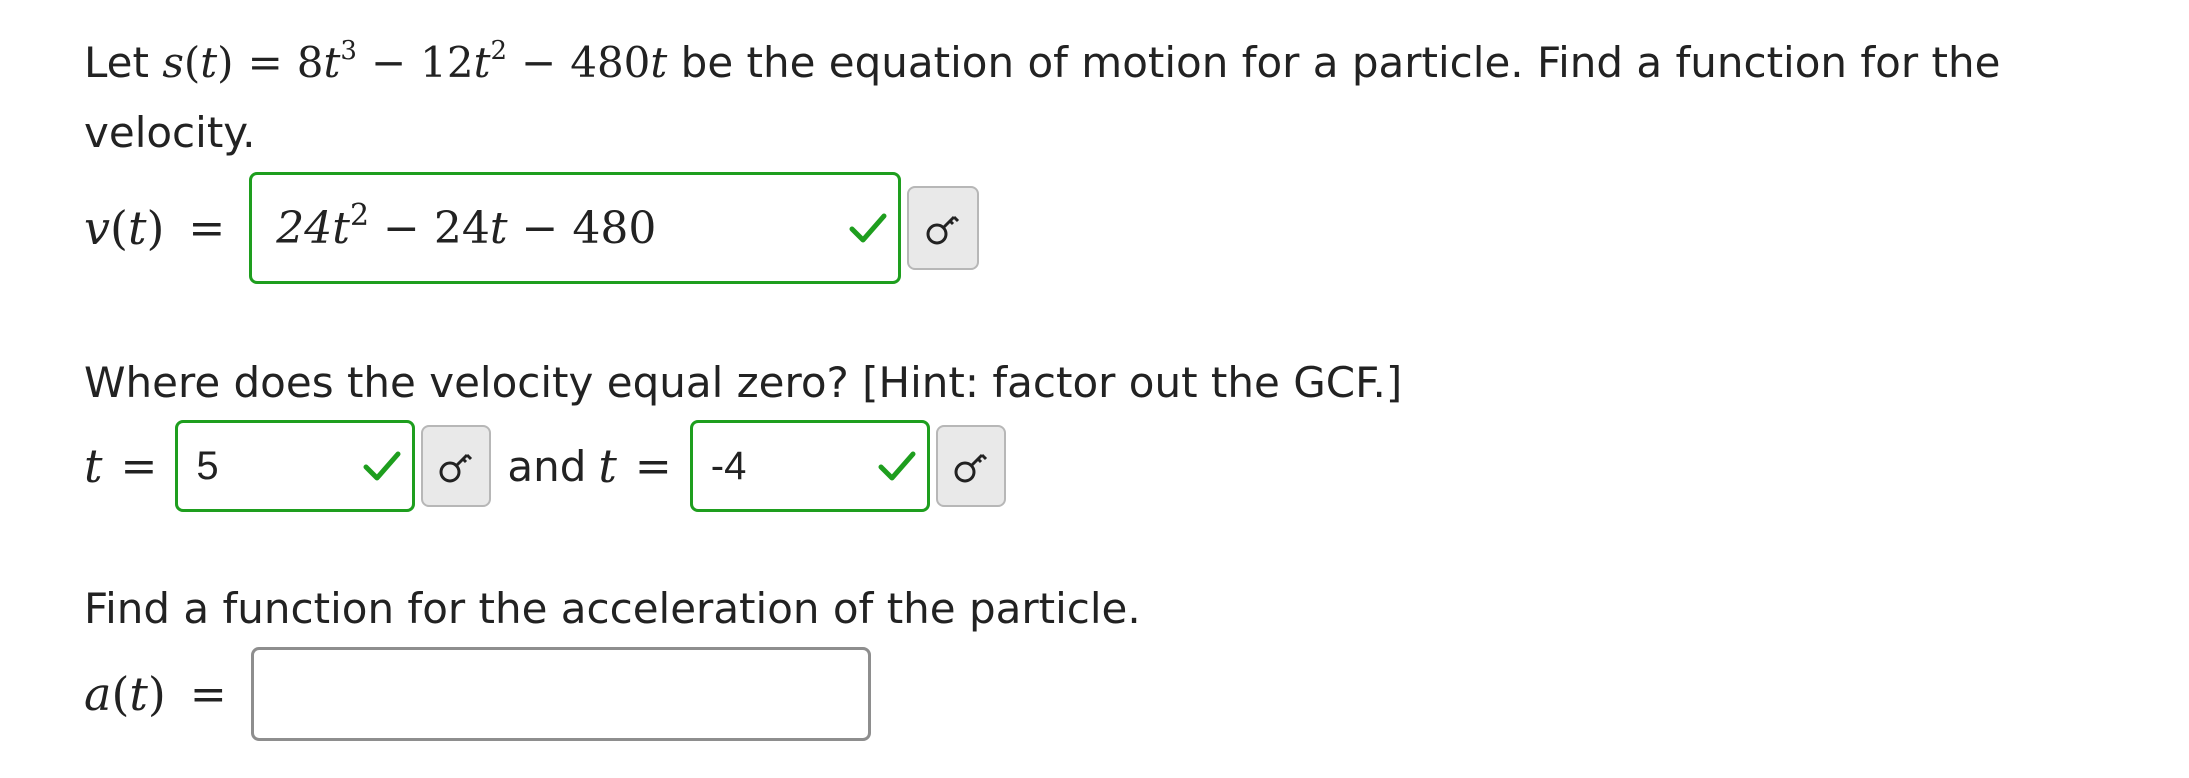  Describe the element at coordinates (116, 62) in the screenshot. I see `intro-prefix: Let` at that location.